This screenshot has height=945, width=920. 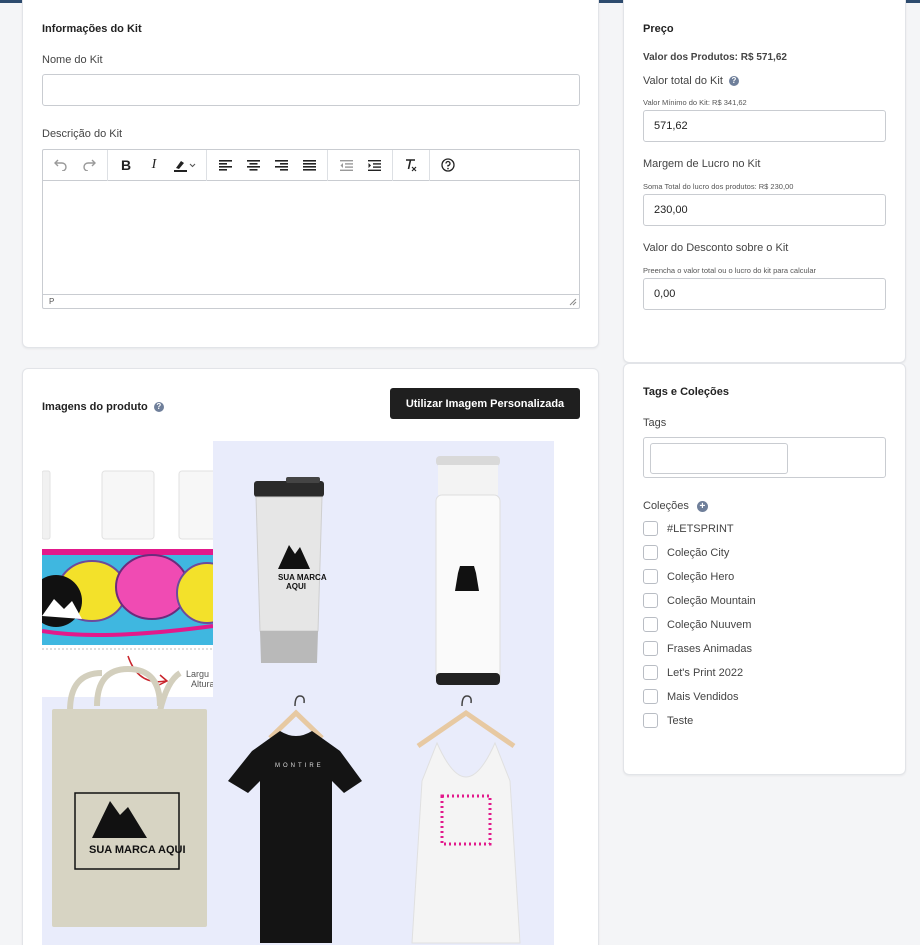 I want to click on outdent-icon, so click(x=346, y=165).